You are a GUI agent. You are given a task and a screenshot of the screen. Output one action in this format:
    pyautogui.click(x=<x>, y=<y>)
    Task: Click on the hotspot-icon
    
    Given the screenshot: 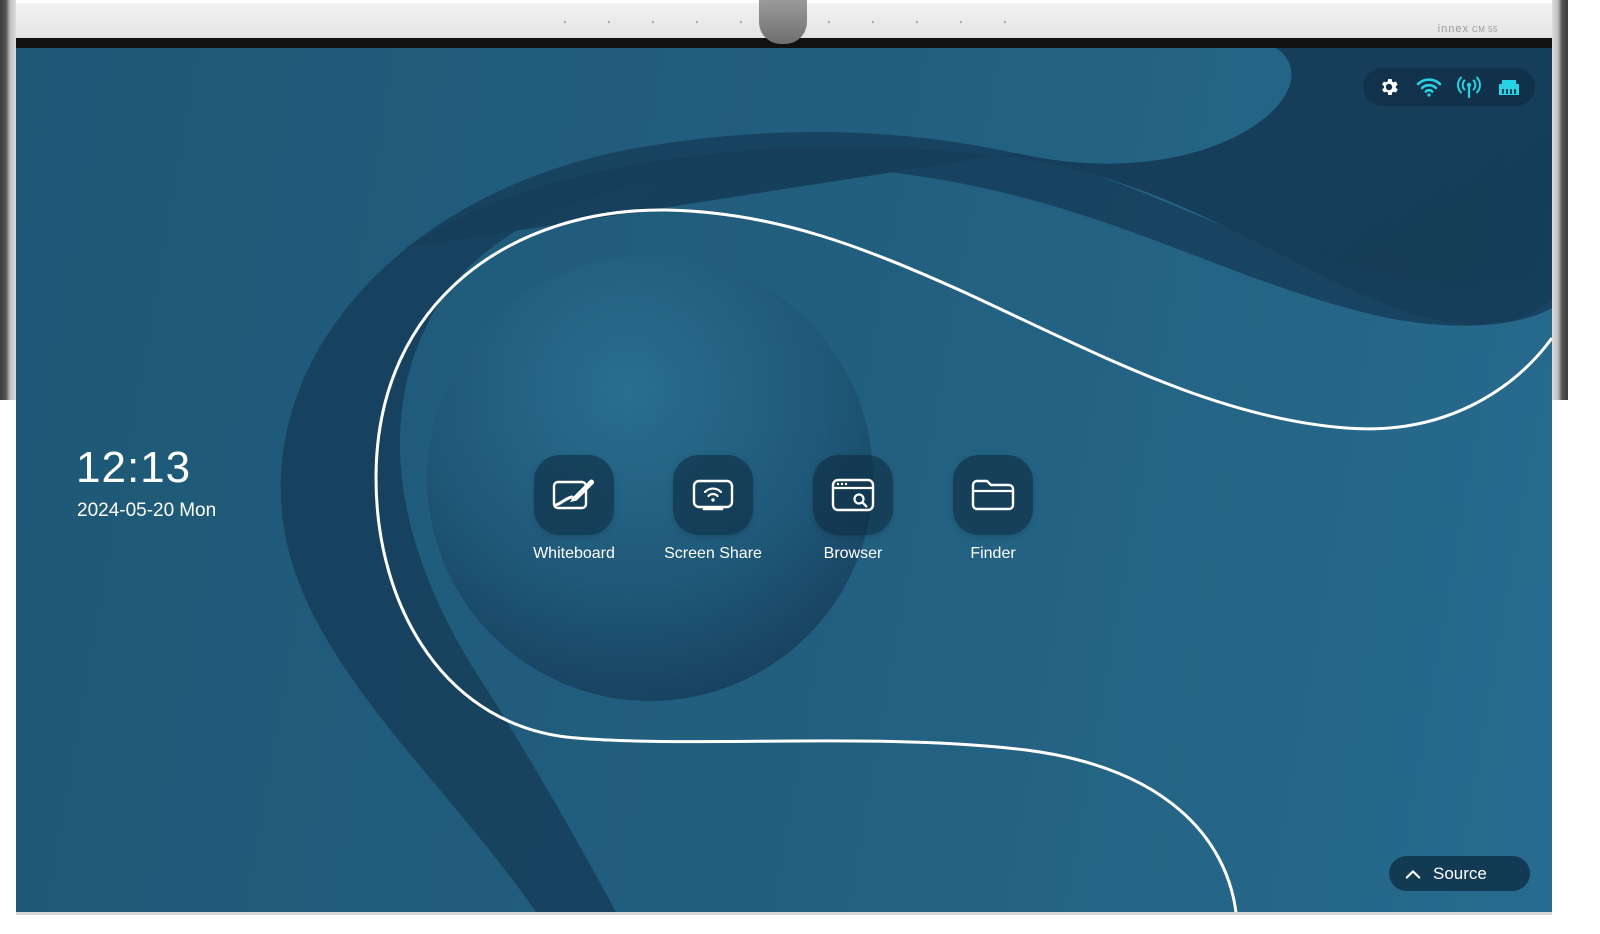 What is the action you would take?
    pyautogui.click(x=1469, y=87)
    